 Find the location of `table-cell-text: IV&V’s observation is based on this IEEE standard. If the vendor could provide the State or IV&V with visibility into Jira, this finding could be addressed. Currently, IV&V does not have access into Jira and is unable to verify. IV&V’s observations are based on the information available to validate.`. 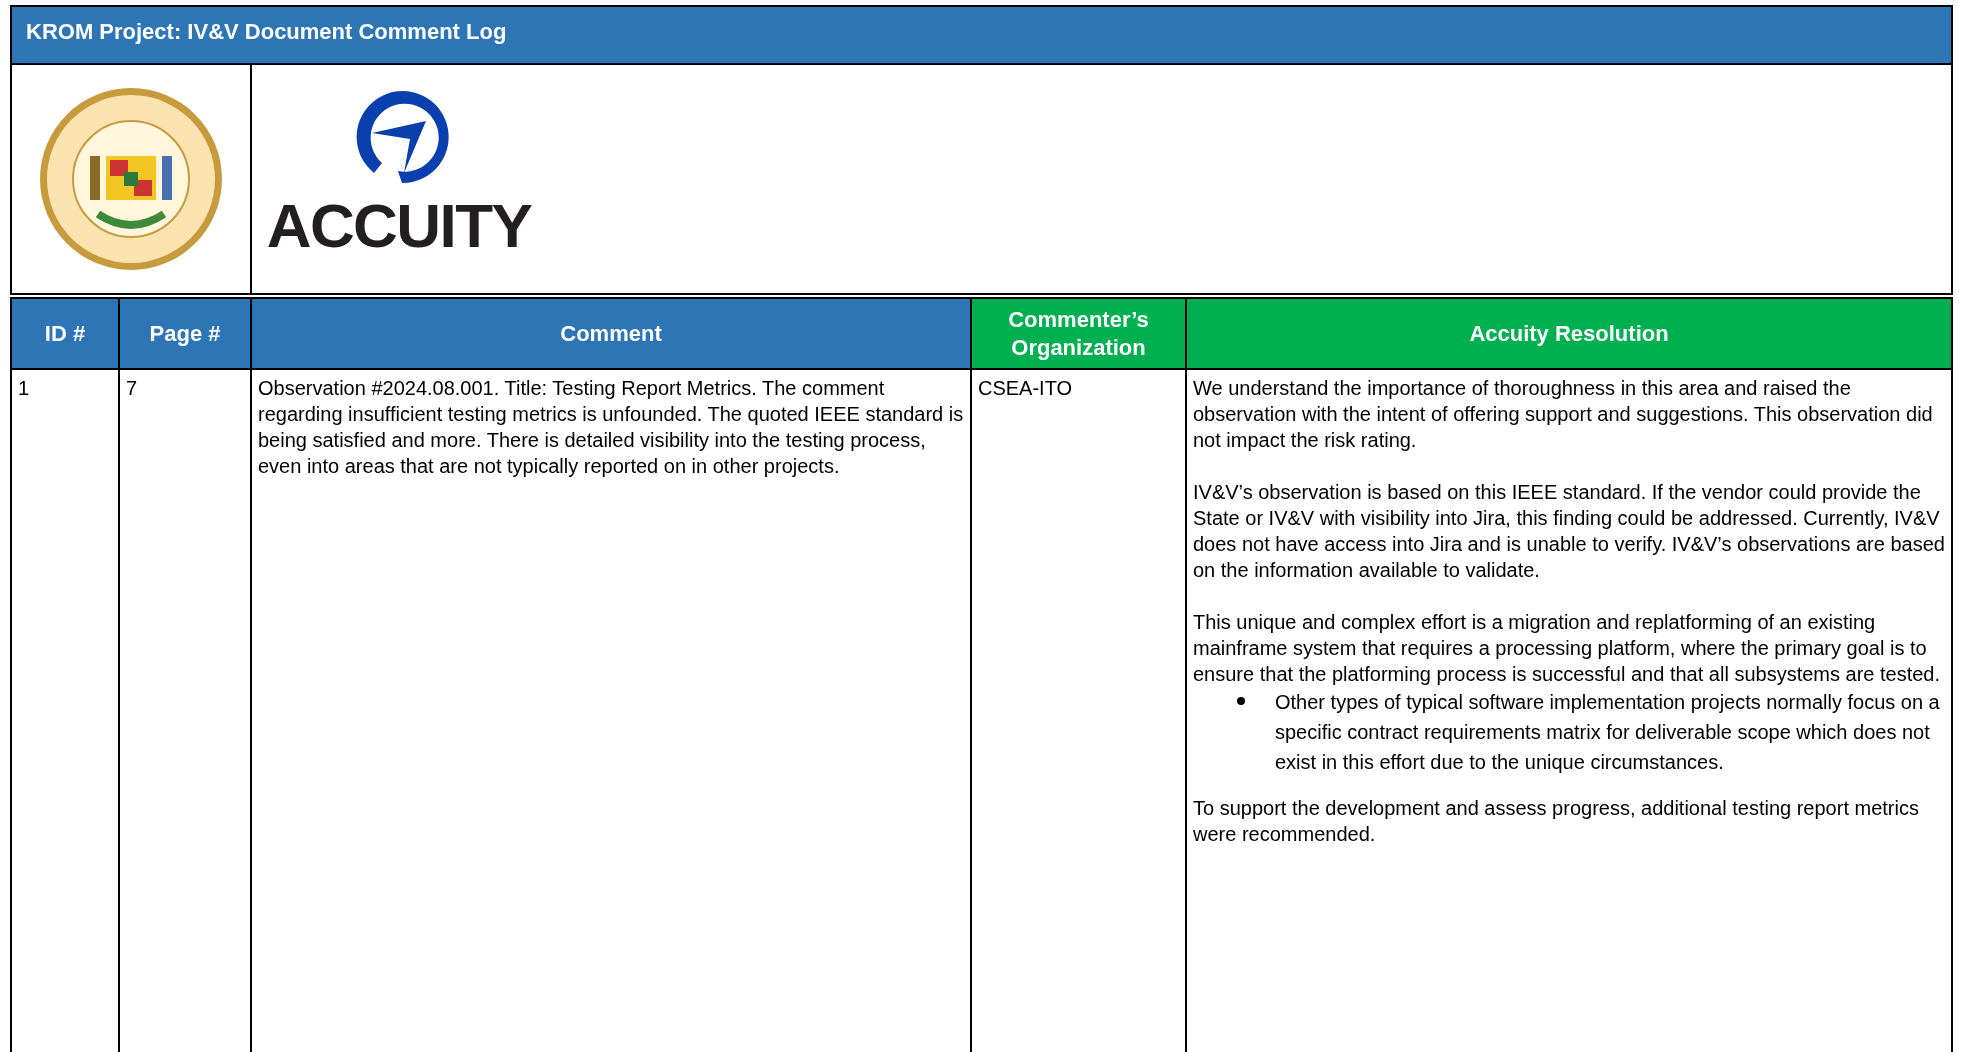

table-cell-text: IV&V’s observation is based on this IEEE standard. If the vendor could provide the State or IV&V with visibility into Jira, this finding could be addressed. Currently, IV&V does not have access into Jira and is unable to verify. IV&V’s observations are based on the information available to validate. is located at coordinates (1569, 531).